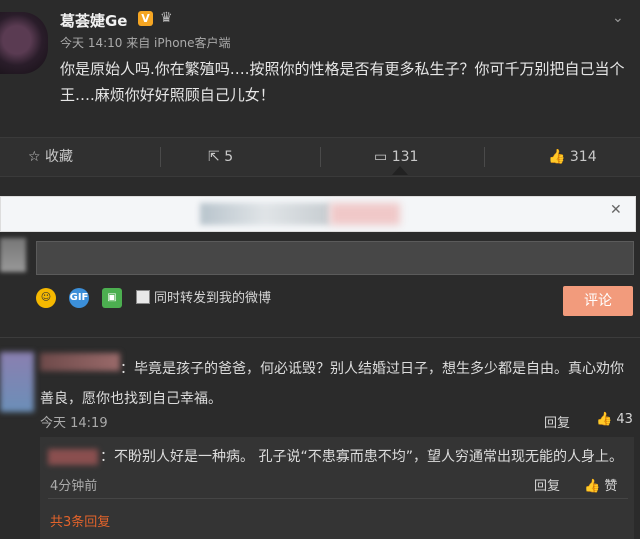 This screenshot has height=539, width=640. I want to click on comment-time: 今天 14:19, so click(74, 423).